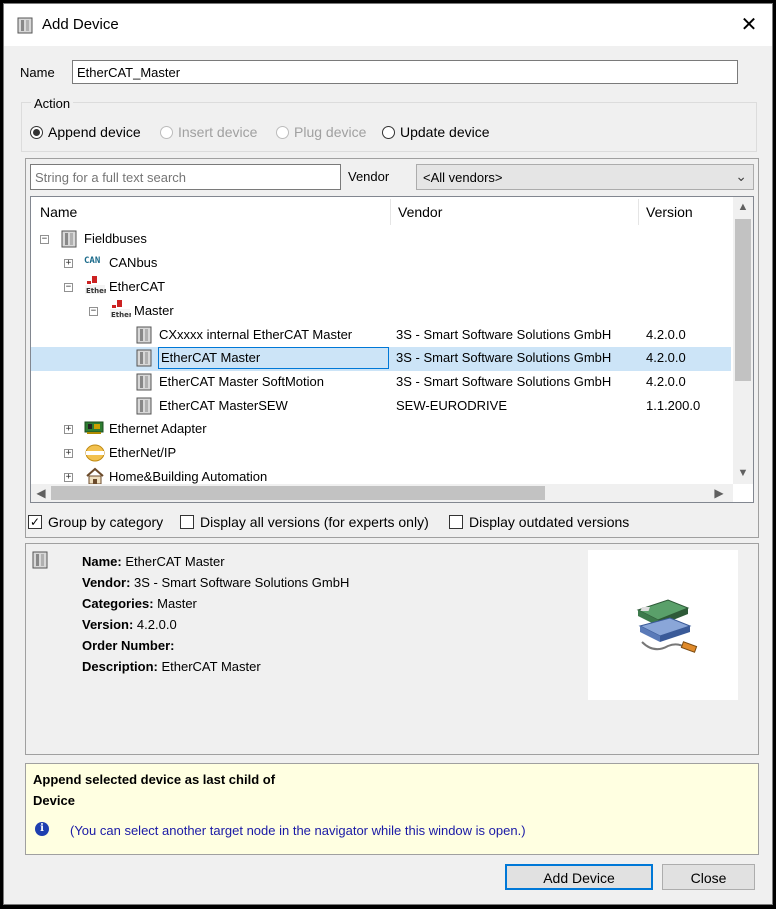 Image resolution: width=776 pixels, height=909 pixels. What do you see at coordinates (58, 212) in the screenshot?
I see `column-header-name: Name` at bounding box center [58, 212].